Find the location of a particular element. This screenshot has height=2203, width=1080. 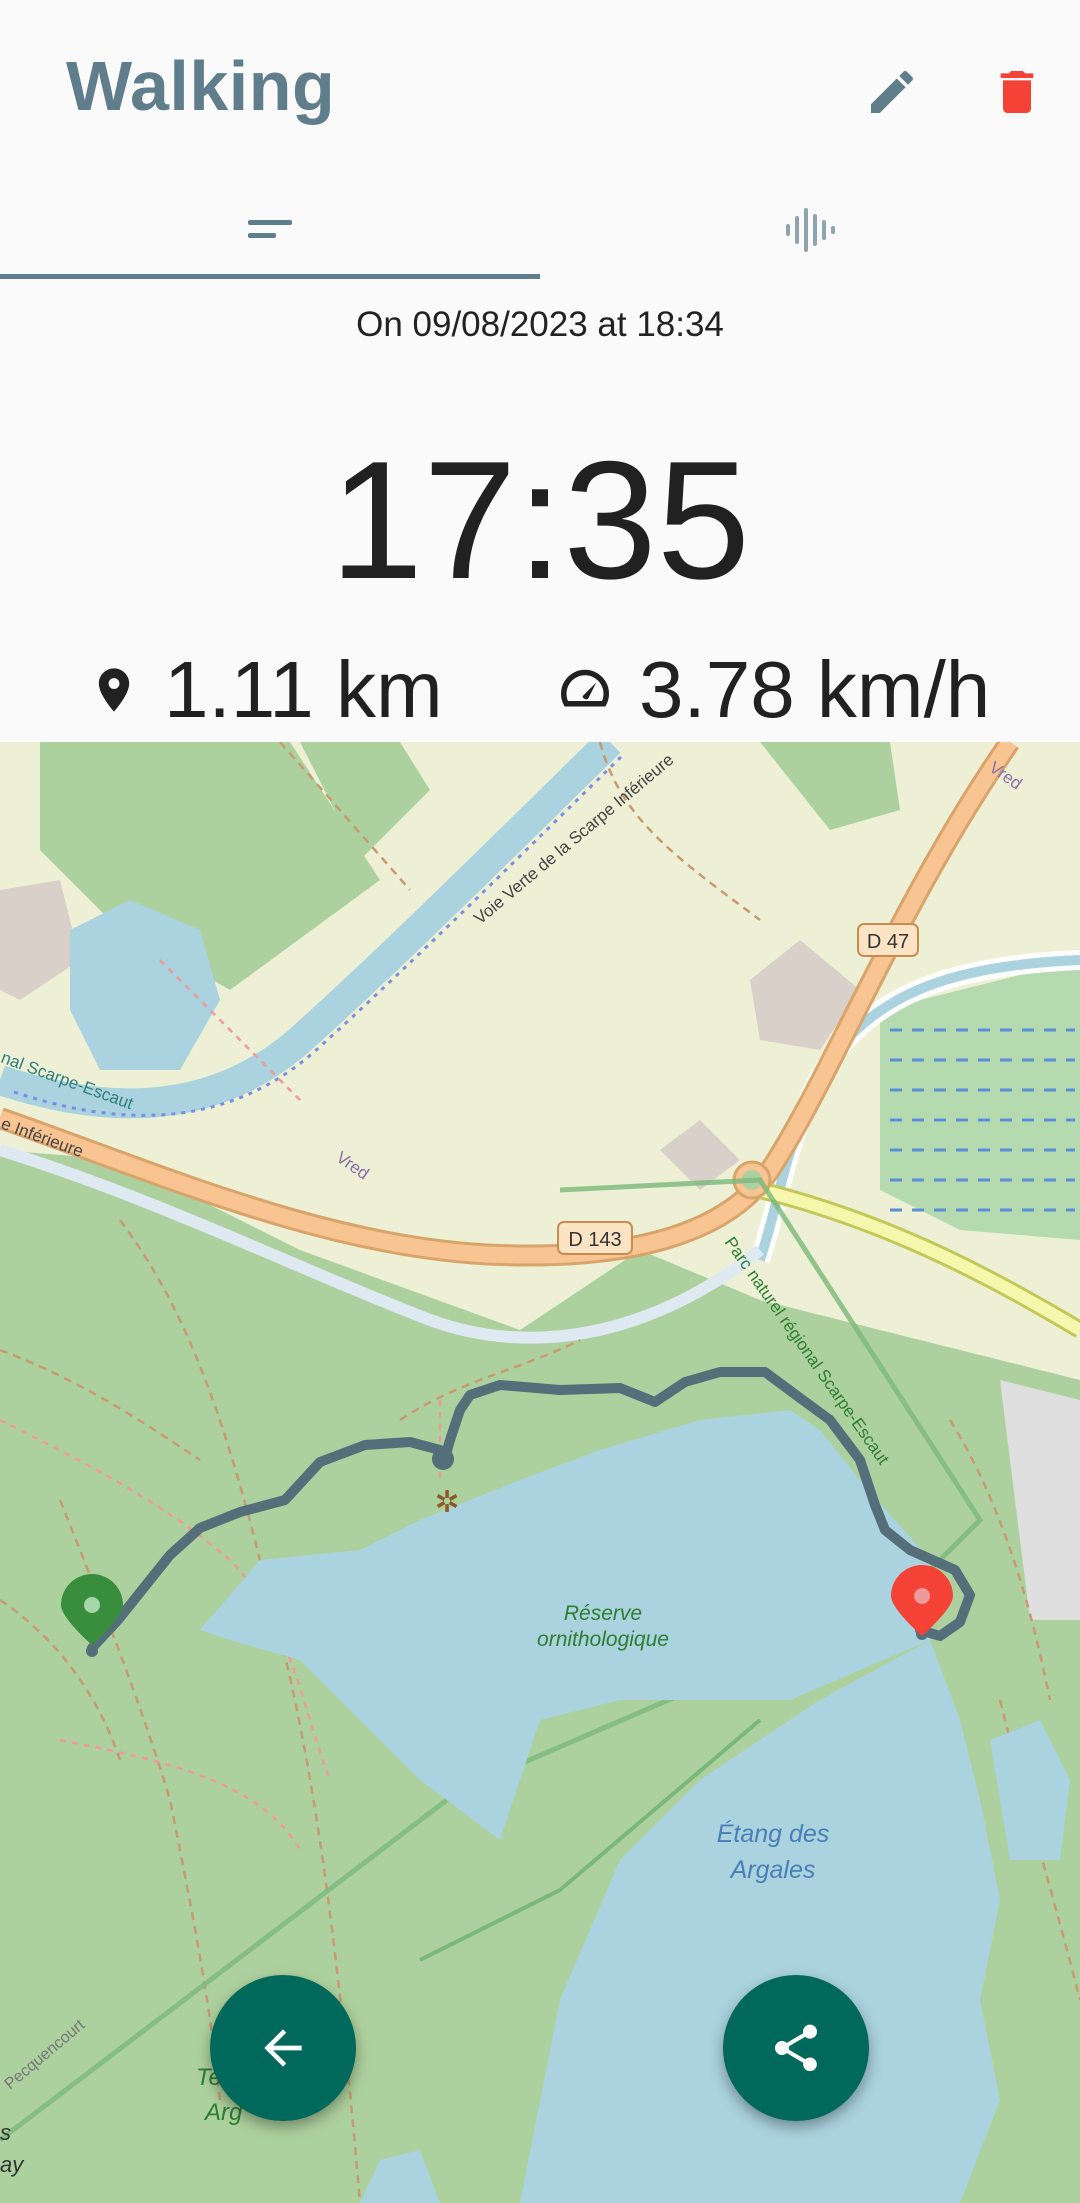

trash-icon is located at coordinates (1017, 92).